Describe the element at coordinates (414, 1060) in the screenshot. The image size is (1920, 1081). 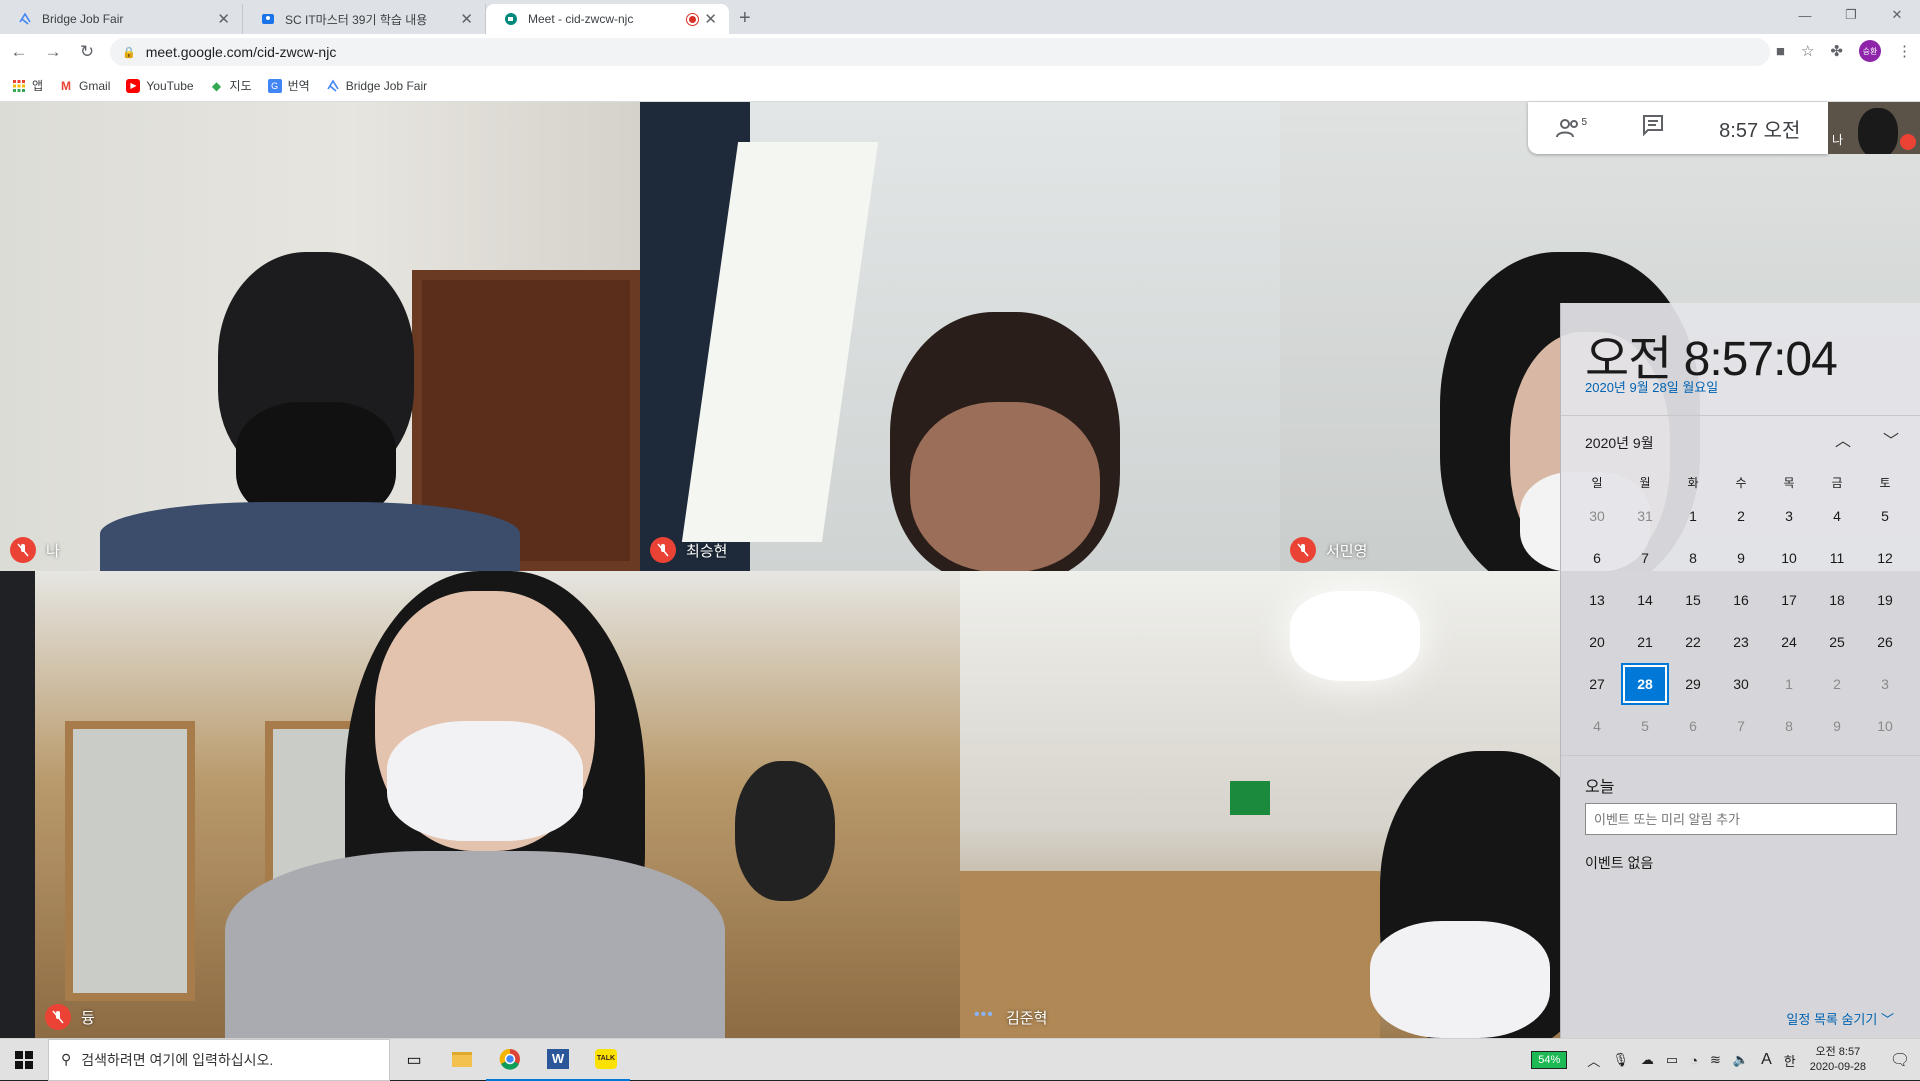
I see `task-view-button: ▭` at that location.